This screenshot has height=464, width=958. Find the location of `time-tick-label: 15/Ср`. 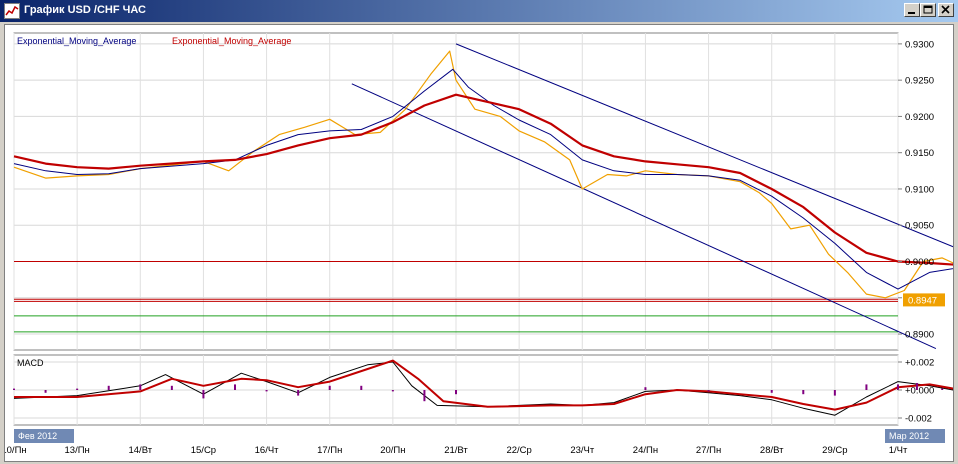

time-tick-label: 15/Ср is located at coordinates (203, 450).